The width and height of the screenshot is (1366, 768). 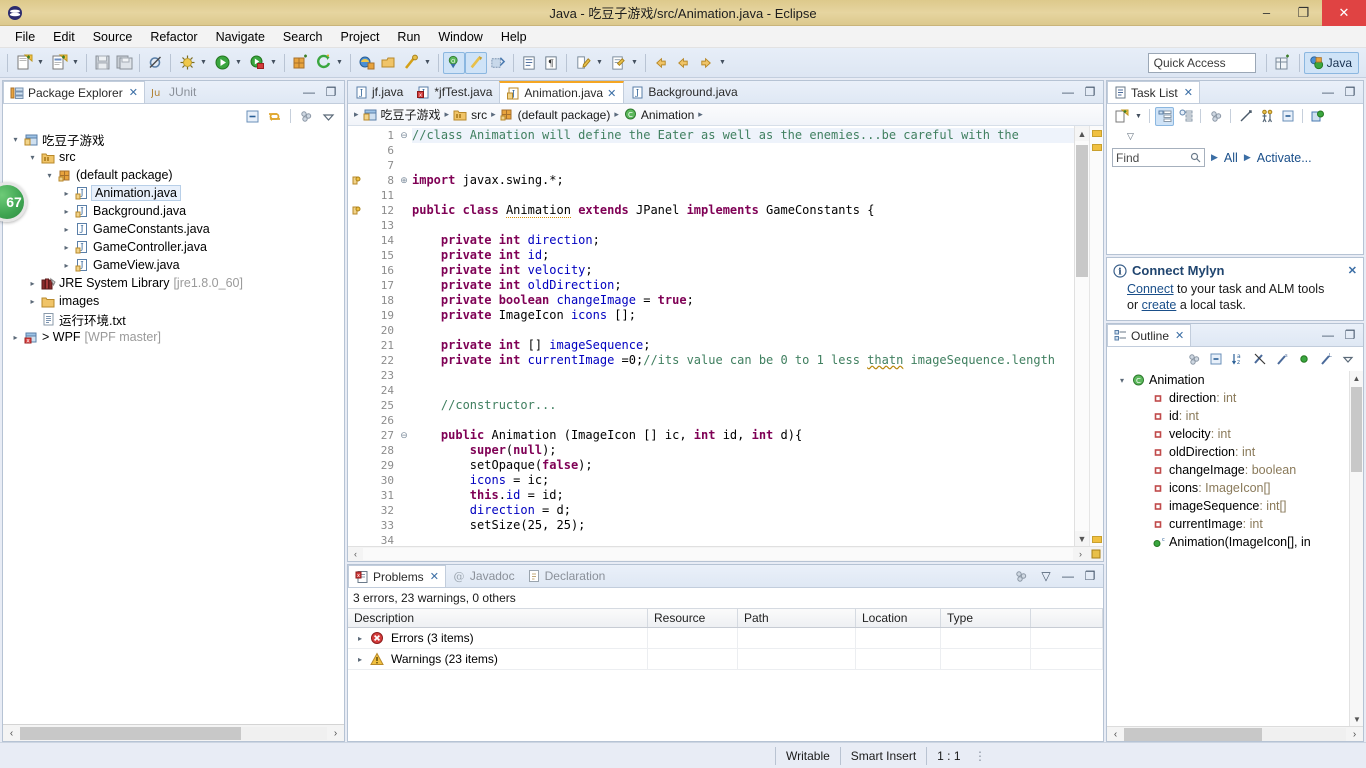 I want to click on outline-item-olddirection: oldDirection : int, so click(x=1235, y=452).